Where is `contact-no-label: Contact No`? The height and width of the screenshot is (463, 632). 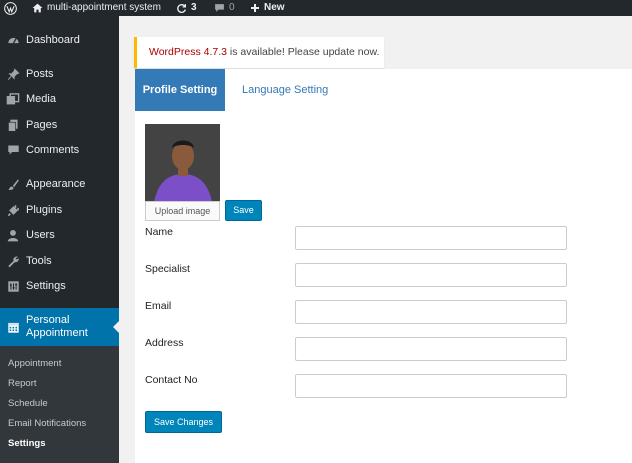 contact-no-label: Contact No is located at coordinates (171, 380).